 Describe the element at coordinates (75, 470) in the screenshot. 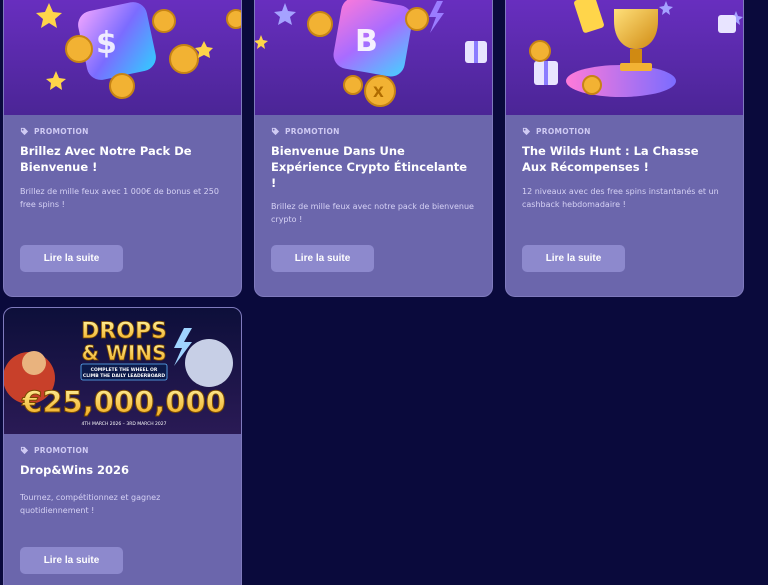

I see `card-title: Drop&Wins 2026` at that location.